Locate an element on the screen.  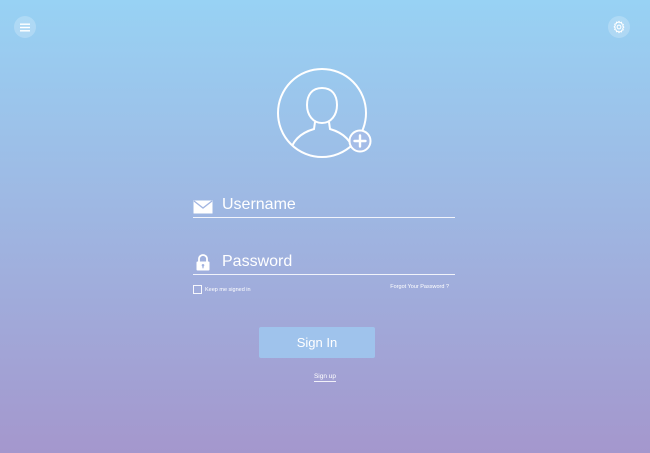
plus-icon is located at coordinates (360, 141).